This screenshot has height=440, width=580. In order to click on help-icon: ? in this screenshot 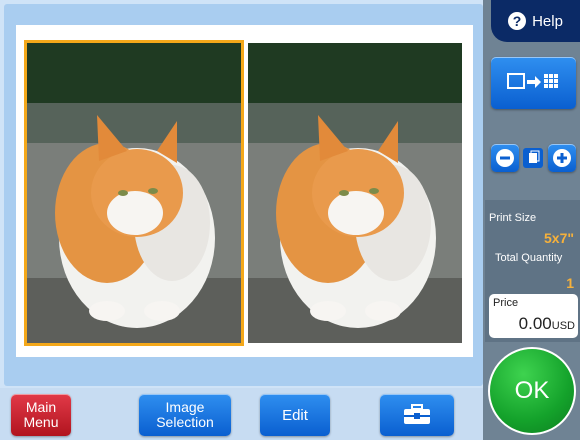, I will do `click(517, 21)`.